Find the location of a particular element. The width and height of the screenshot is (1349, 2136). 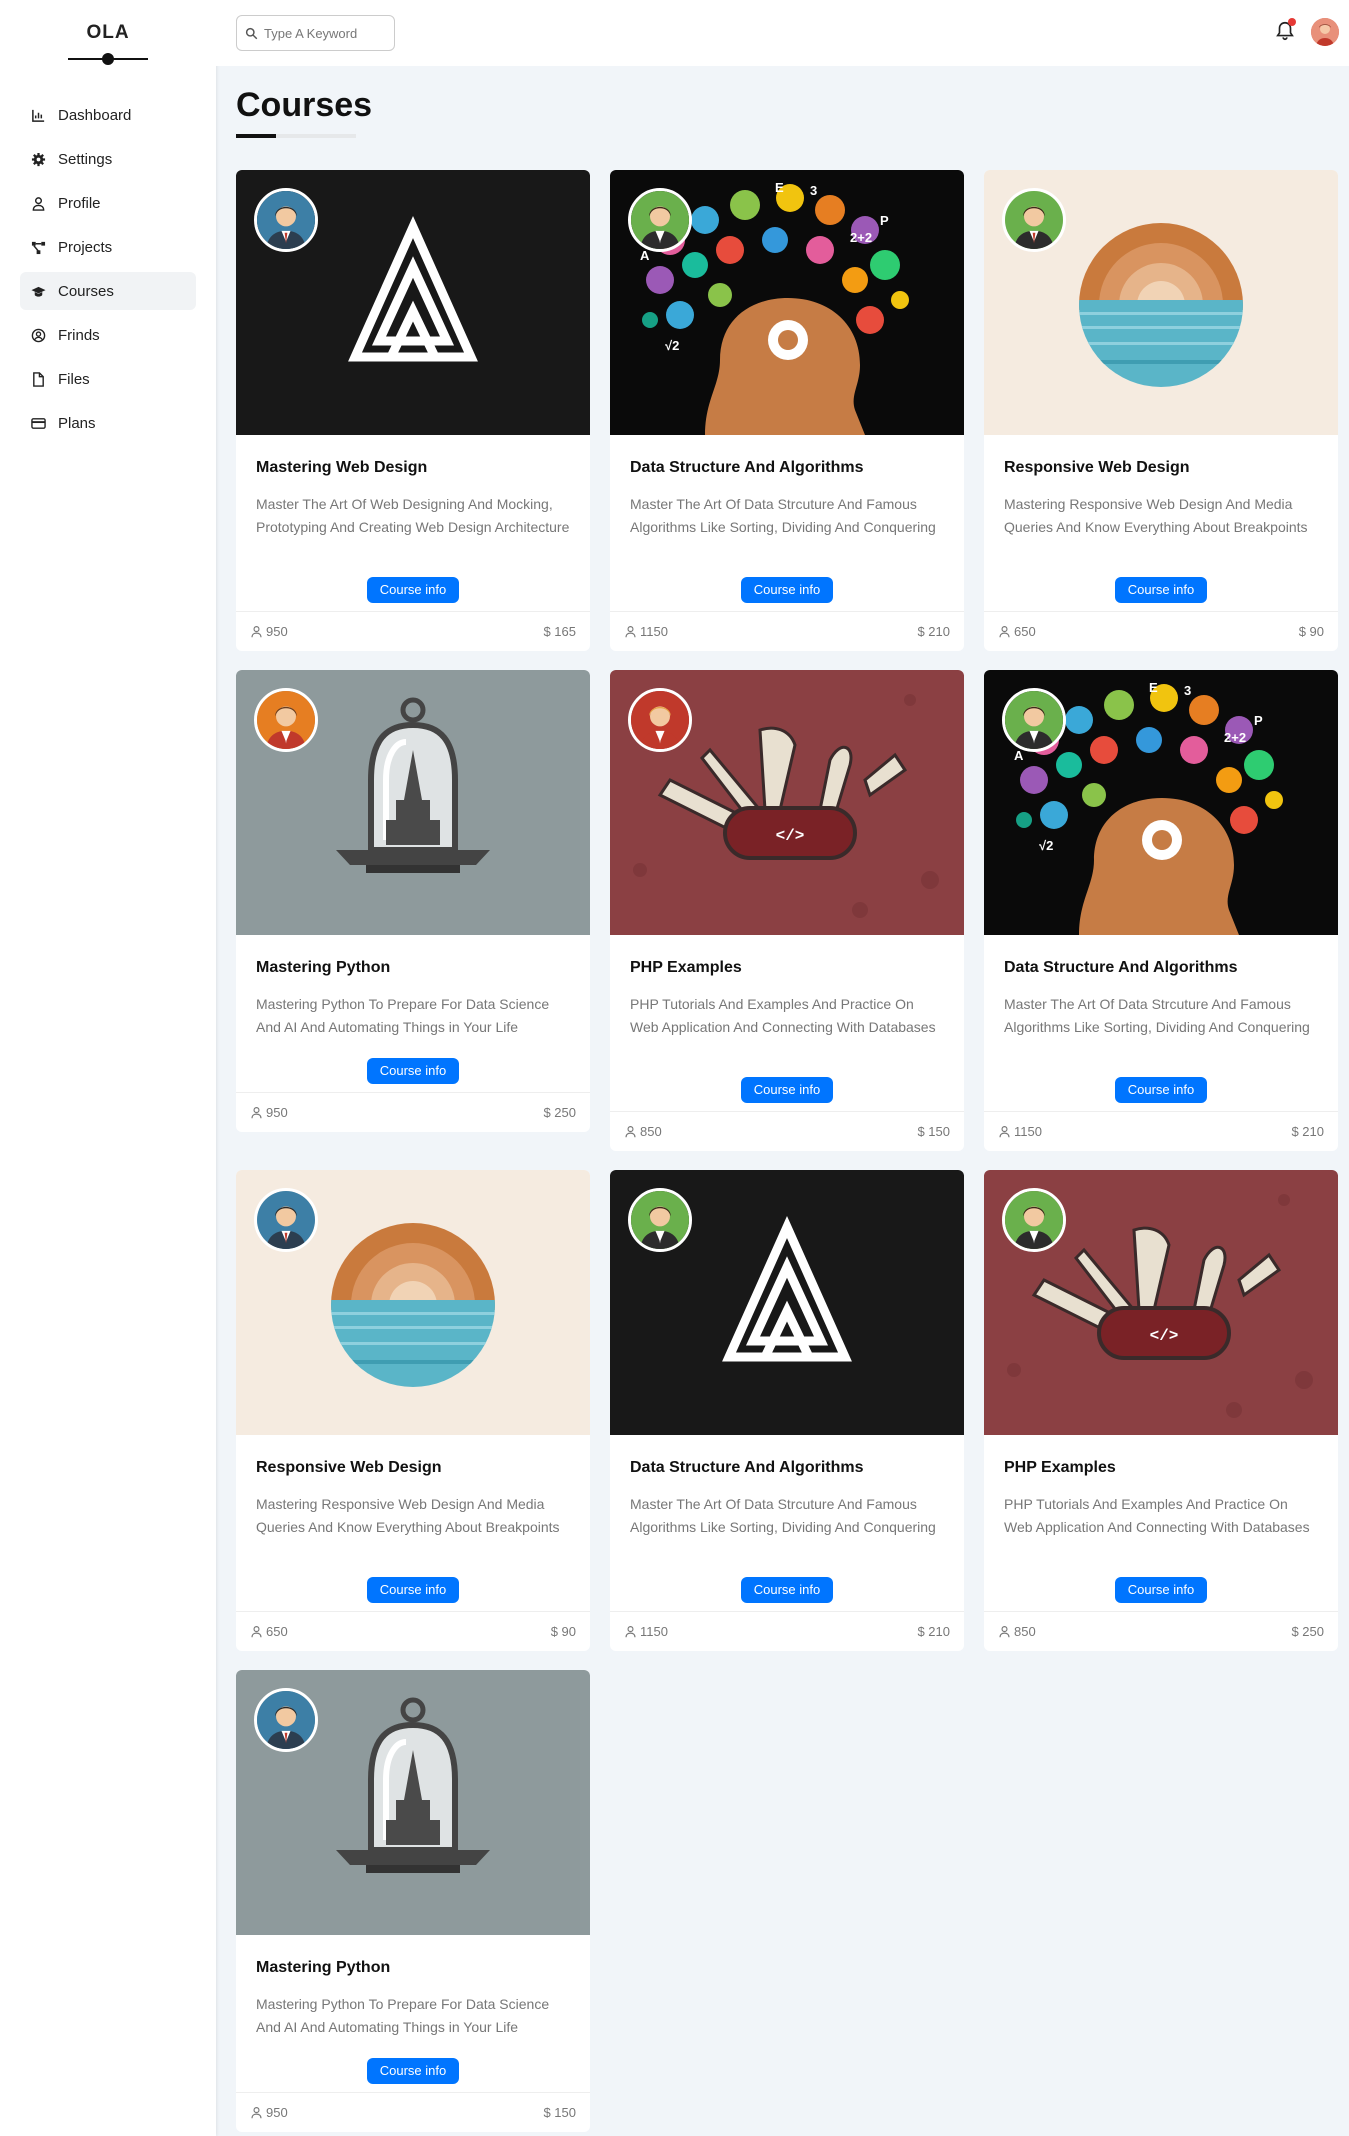

search-box is located at coordinates (315, 33).